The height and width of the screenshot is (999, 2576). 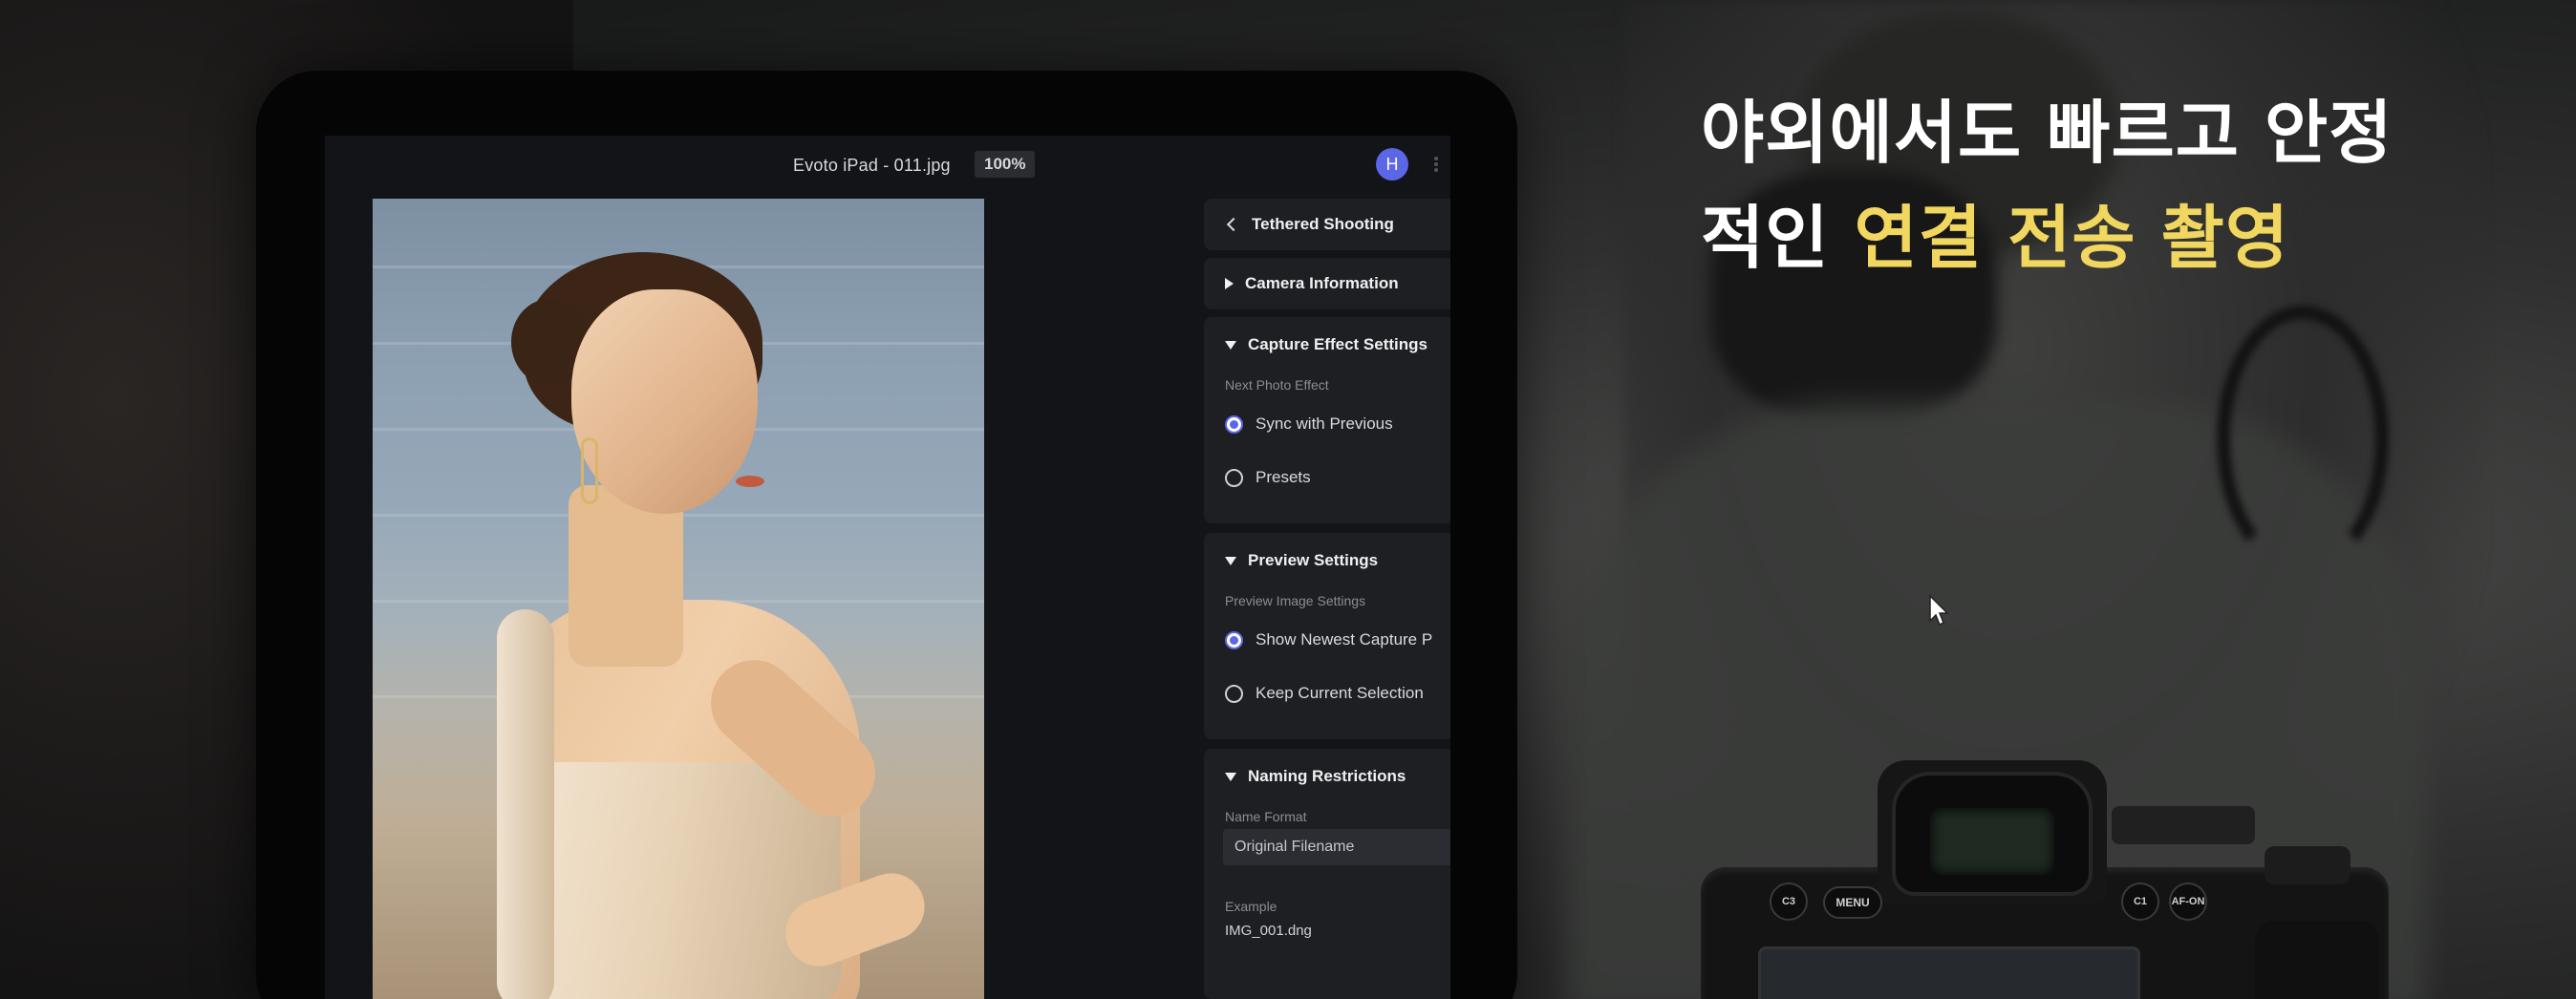 What do you see at coordinates (664, 401) in the screenshot?
I see `model-face` at bounding box center [664, 401].